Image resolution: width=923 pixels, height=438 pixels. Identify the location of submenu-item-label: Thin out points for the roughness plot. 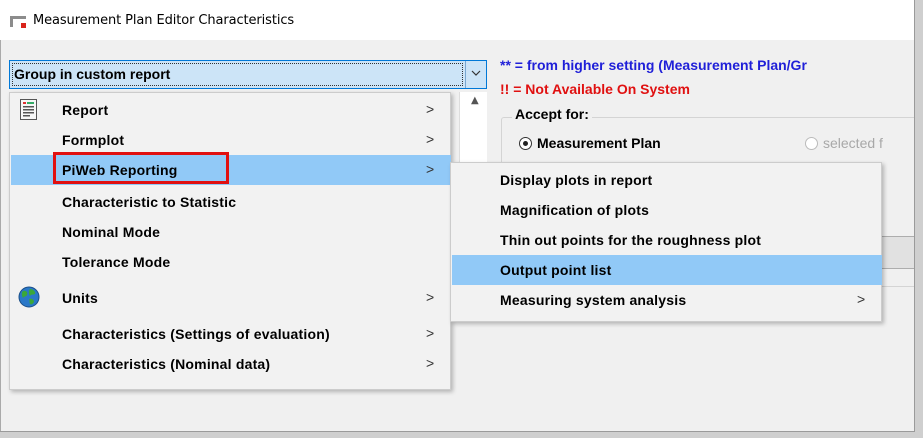
(631, 240).